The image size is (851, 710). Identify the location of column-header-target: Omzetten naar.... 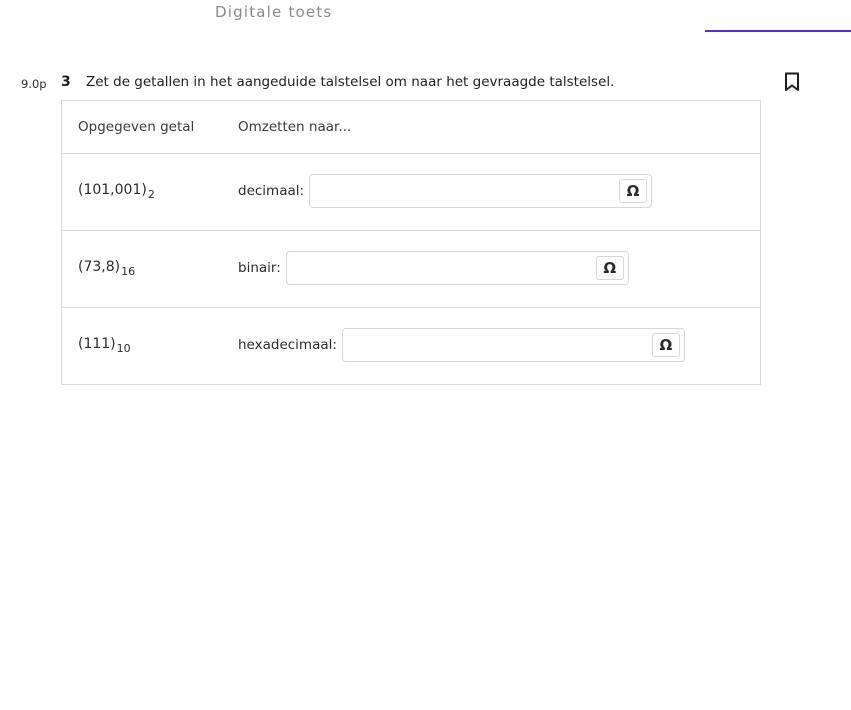
(295, 127).